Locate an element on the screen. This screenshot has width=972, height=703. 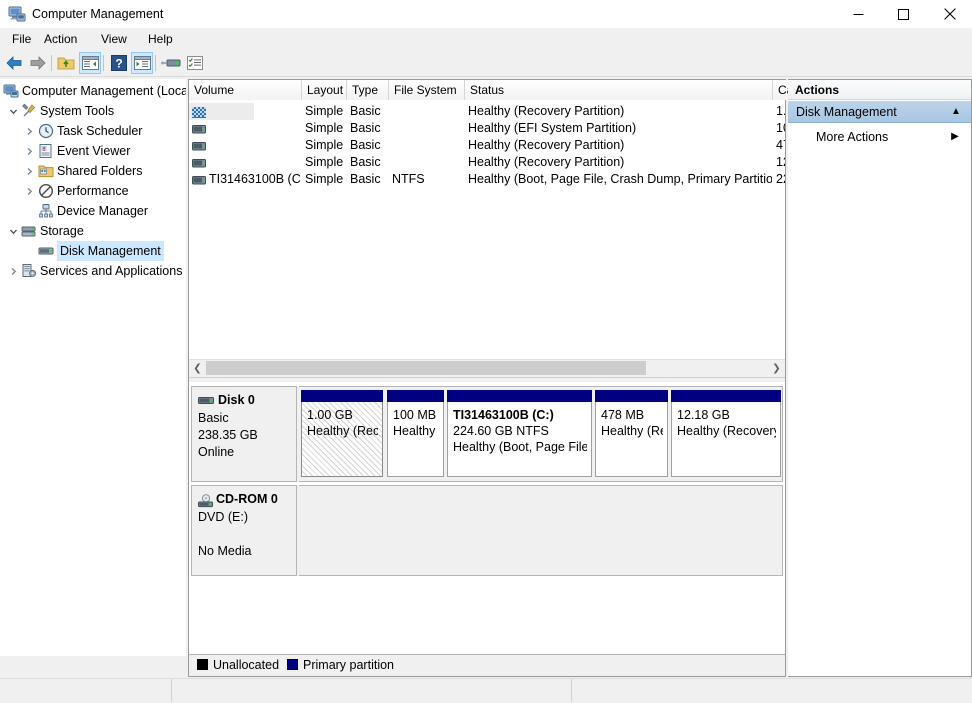
forward-button is located at coordinates (38, 63).